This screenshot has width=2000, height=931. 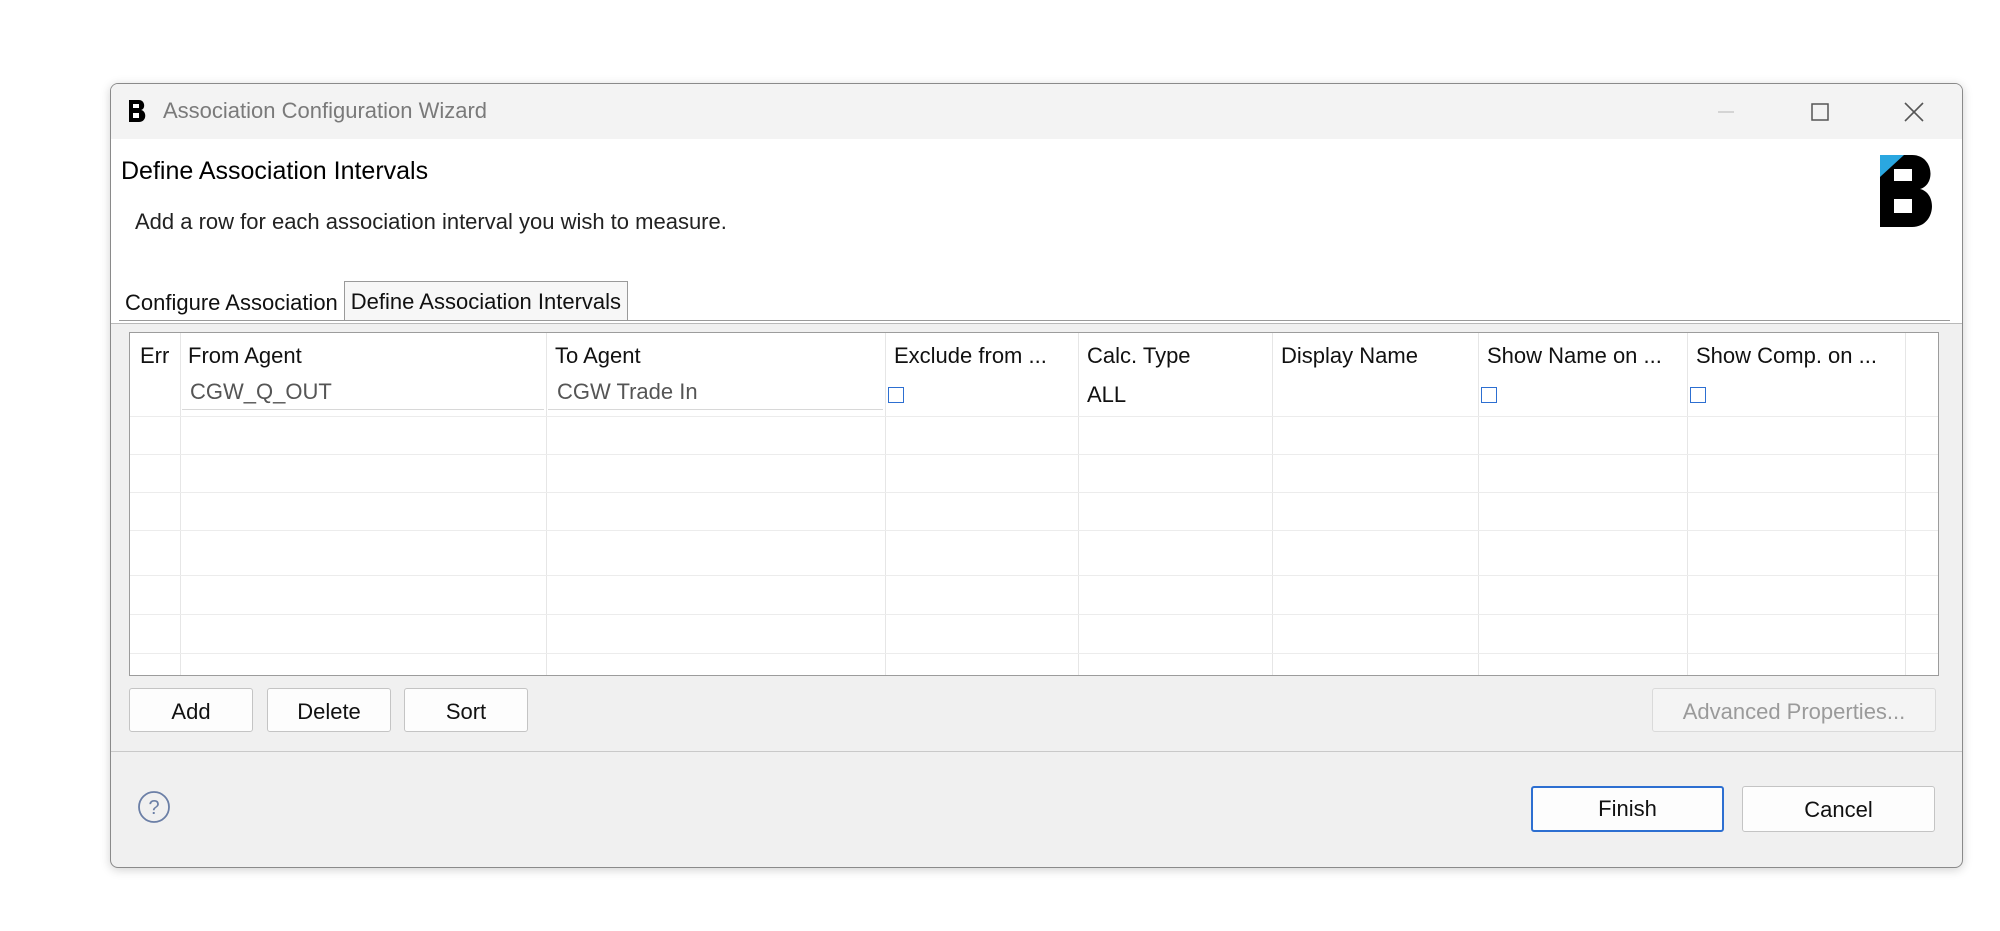 I want to click on column-header-from-agent: From Agent, so click(x=245, y=356).